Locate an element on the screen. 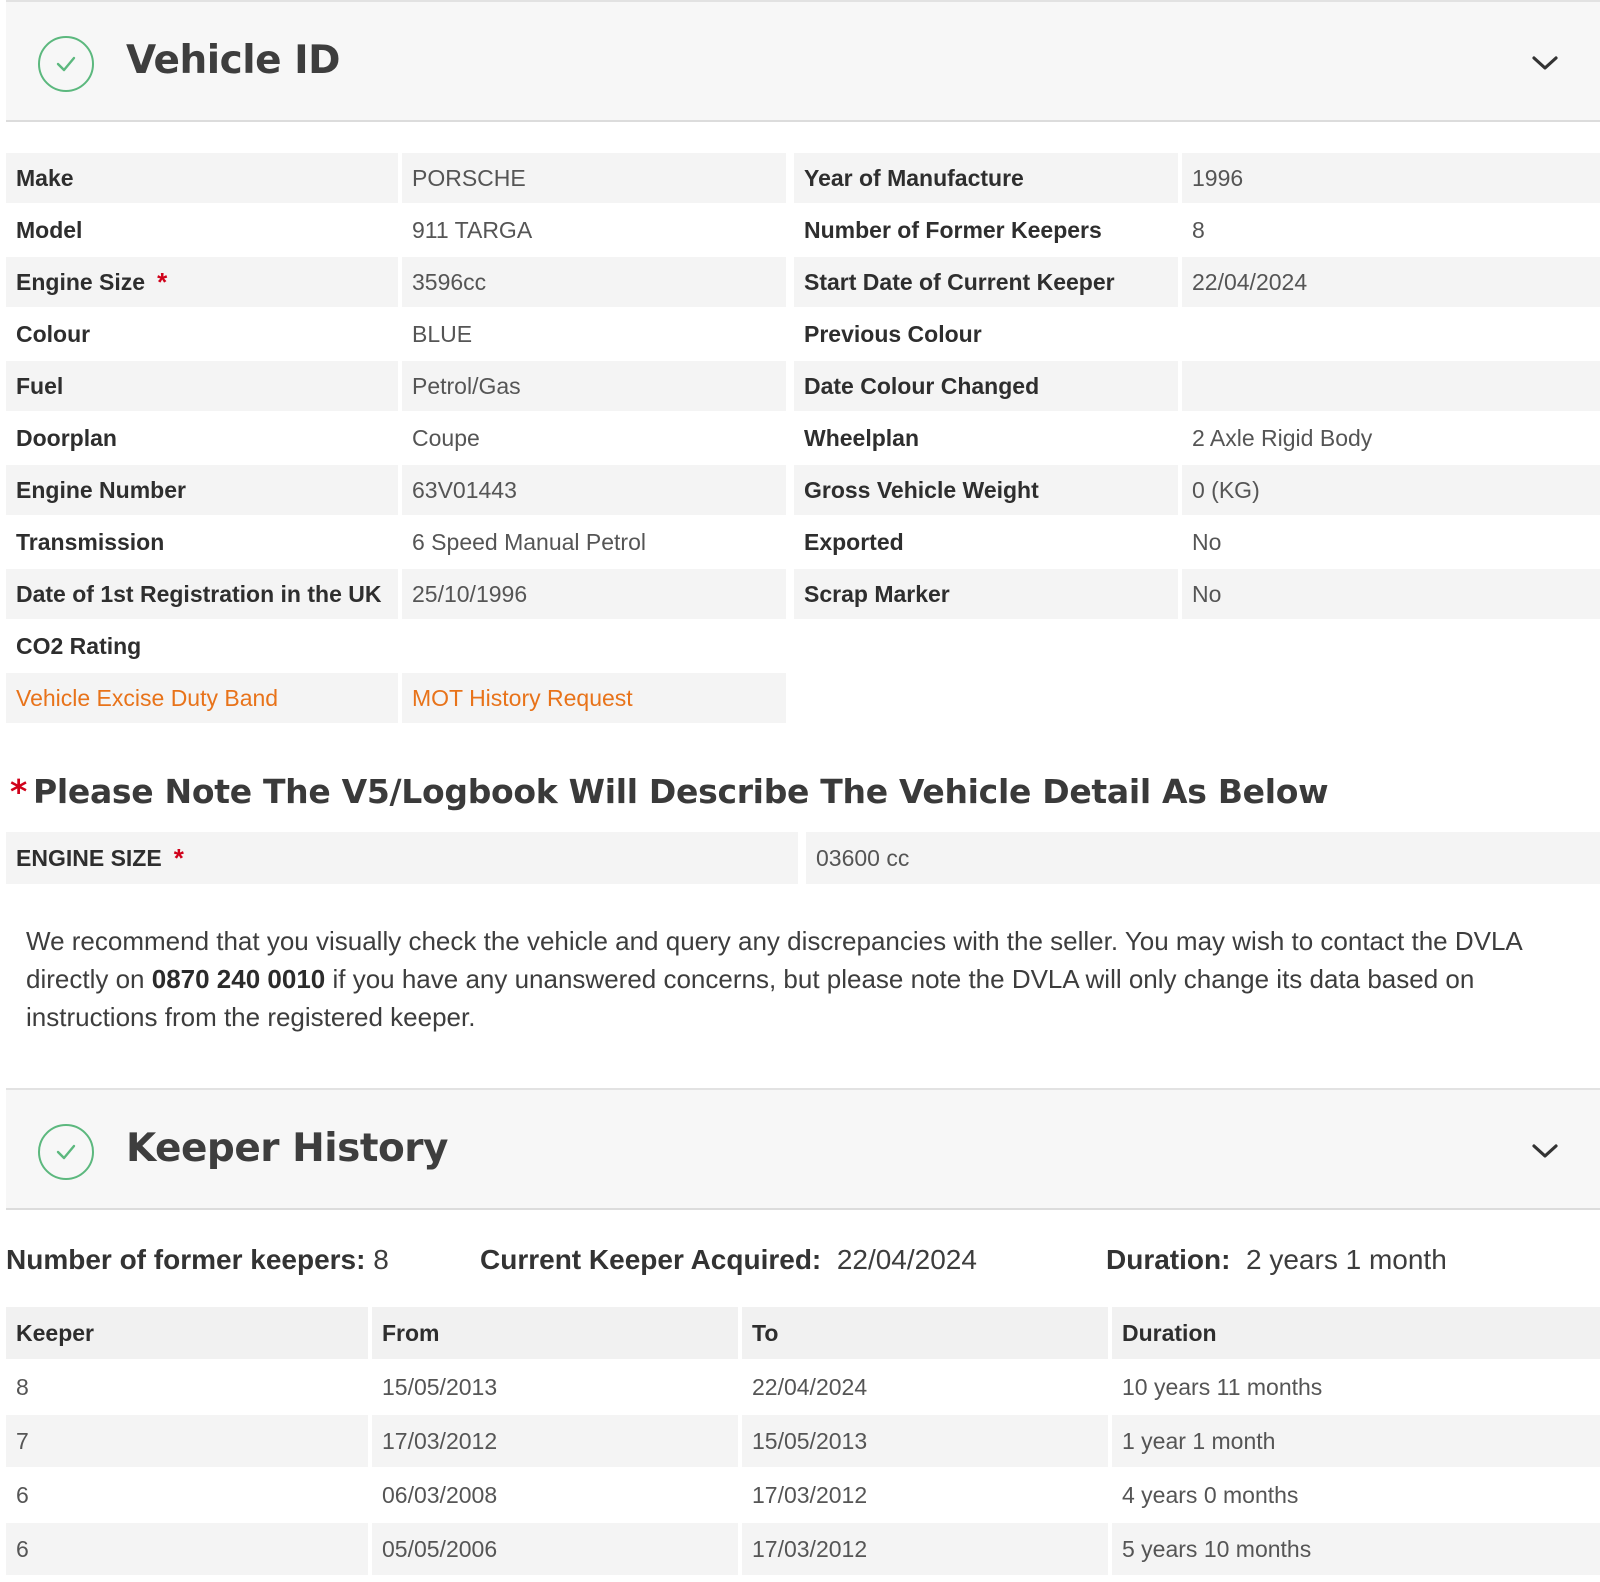 The height and width of the screenshot is (1582, 1600). row-value: 2 Axle Rigid Body is located at coordinates (1282, 437).